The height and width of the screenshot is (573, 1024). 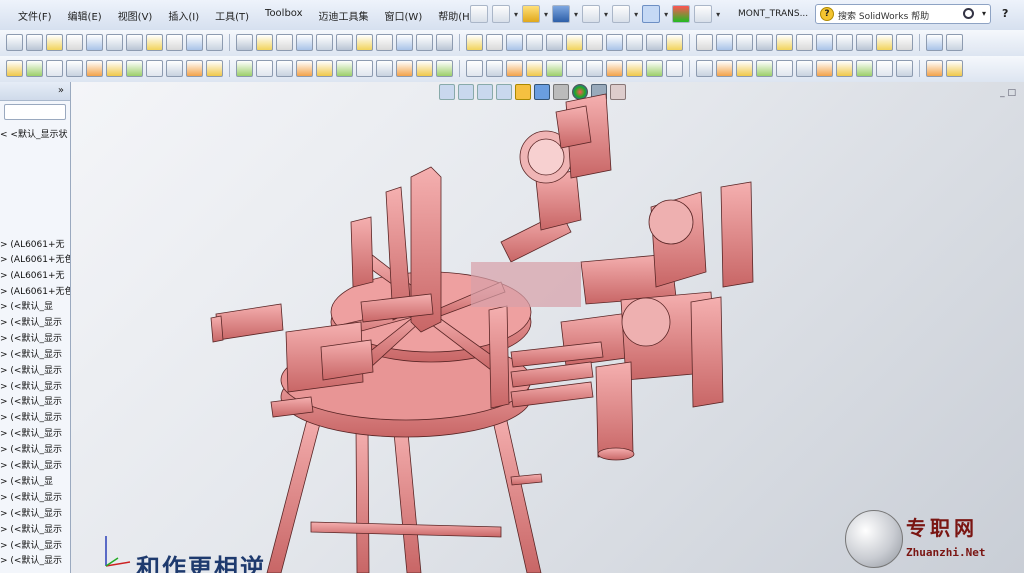 What do you see at coordinates (703, 14) in the screenshot?
I see `options-icon` at bounding box center [703, 14].